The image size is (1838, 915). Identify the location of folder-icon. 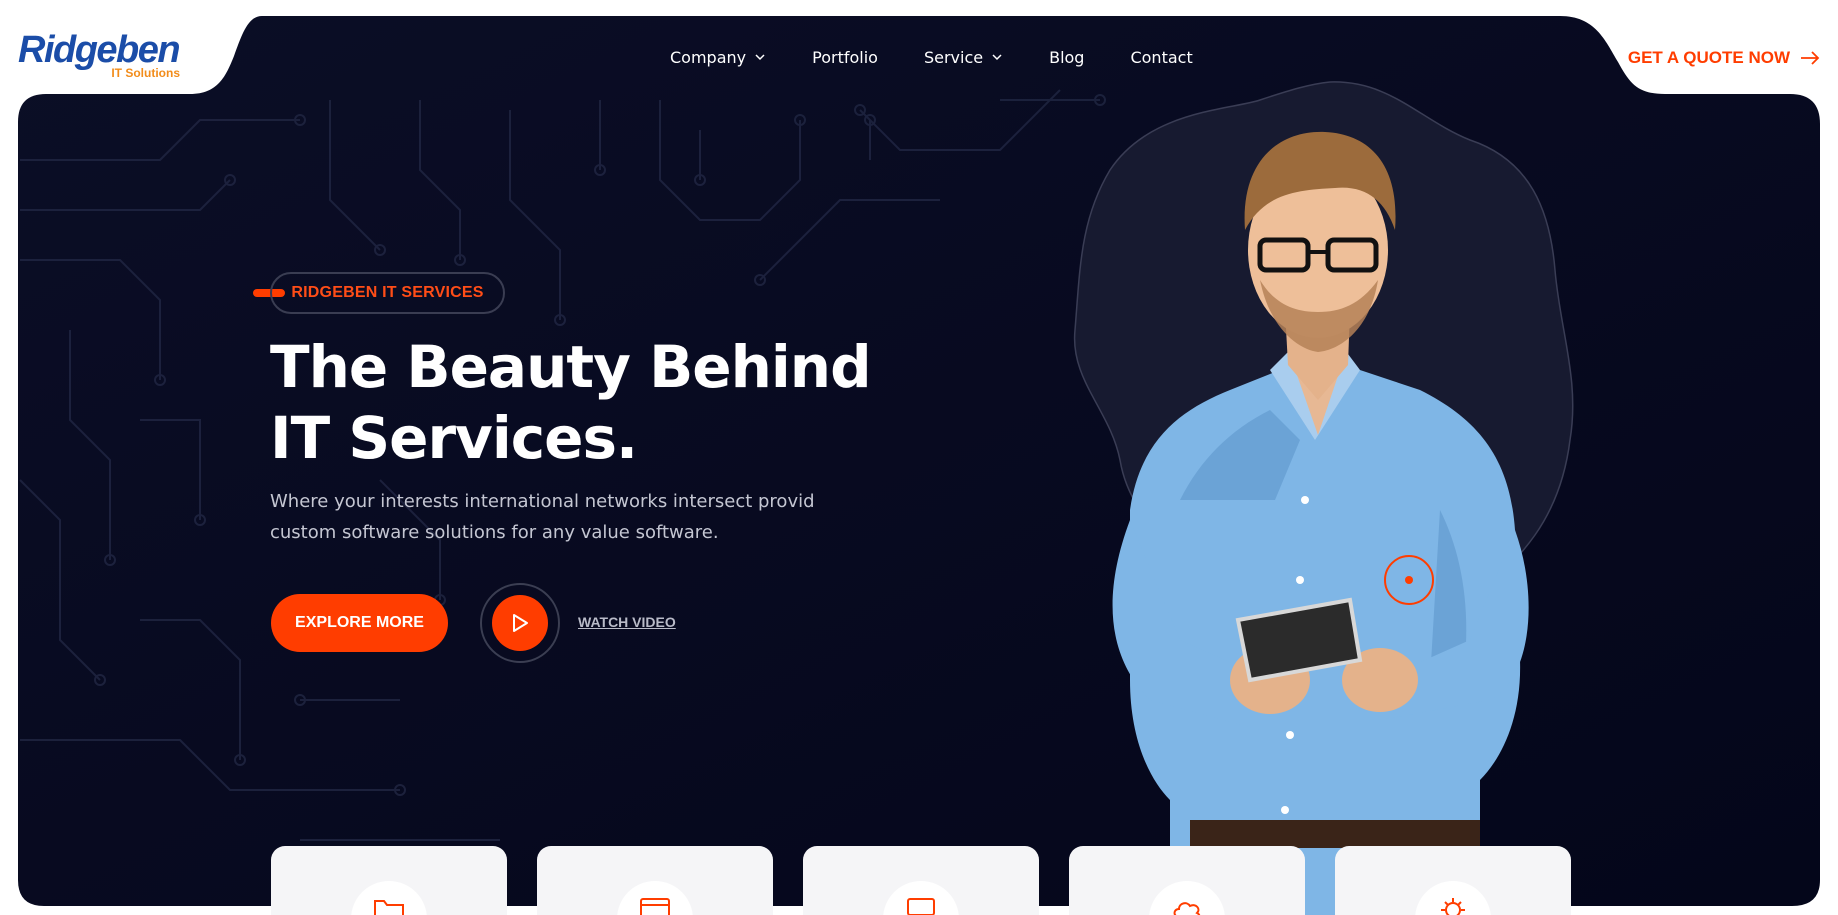
(389, 907).